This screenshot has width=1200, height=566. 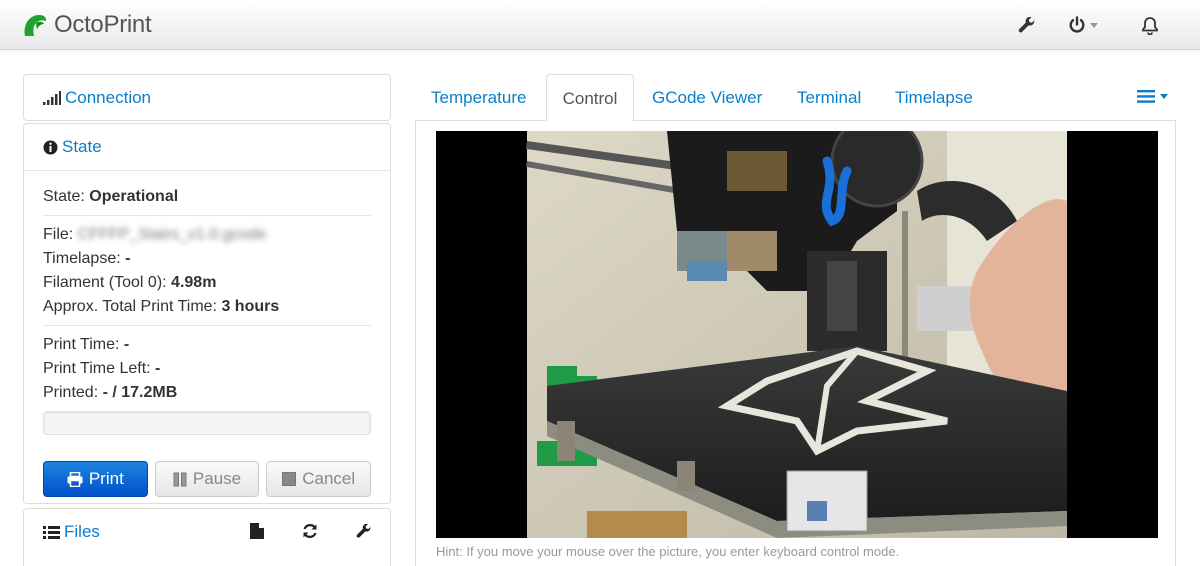 What do you see at coordinates (194, 282) in the screenshot?
I see `filament-value: 4.98m` at bounding box center [194, 282].